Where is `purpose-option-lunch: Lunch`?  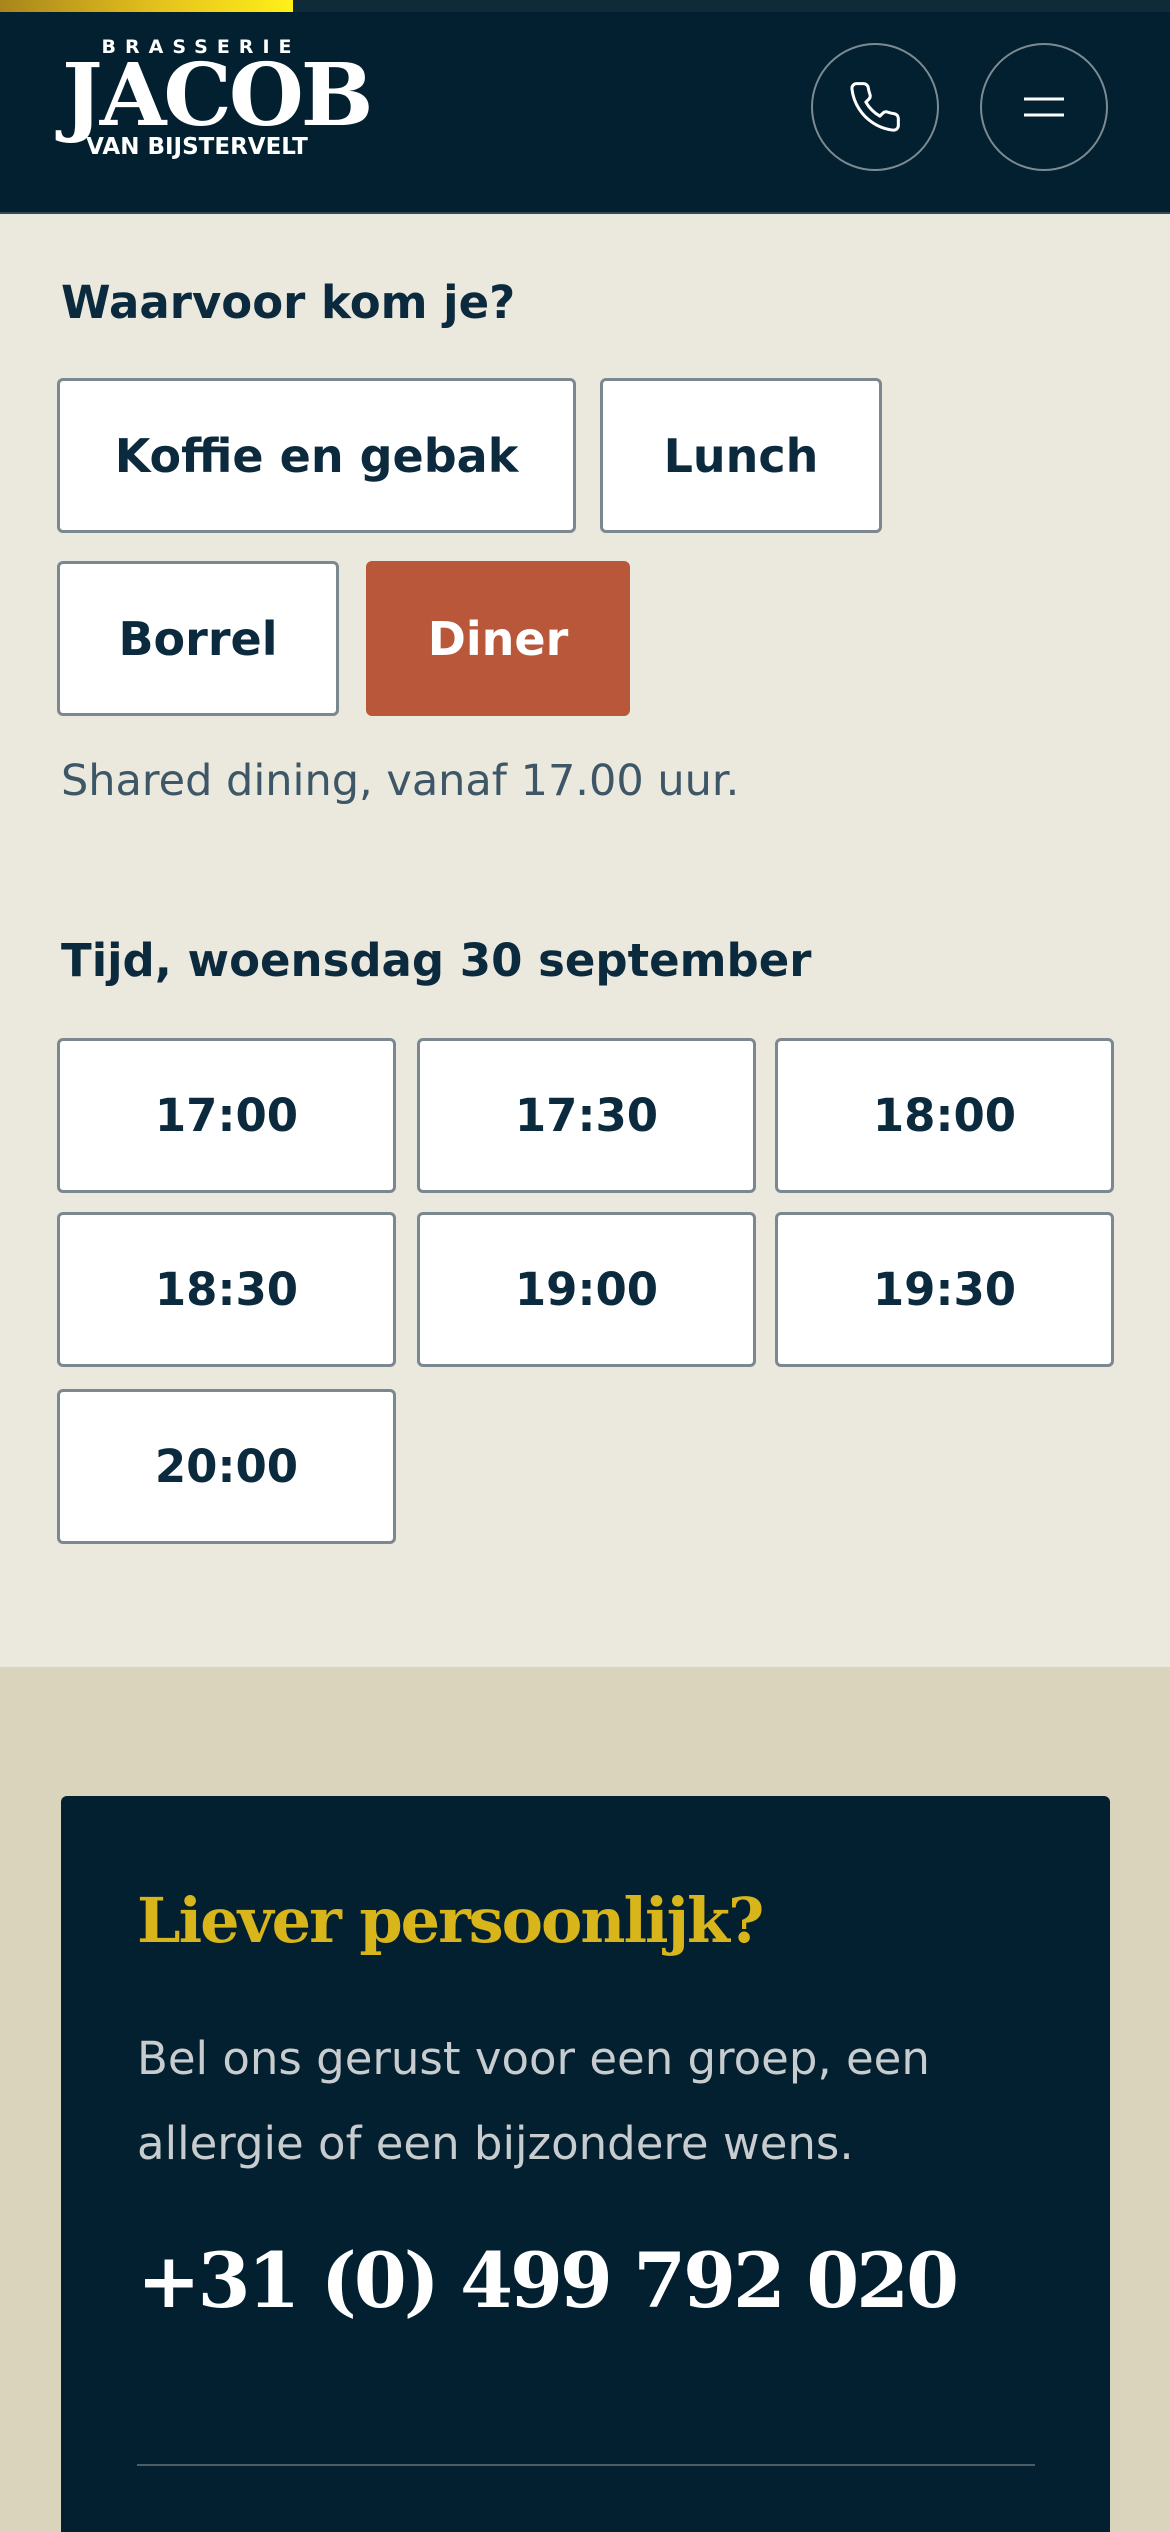
purpose-option-lunch: Lunch is located at coordinates (741, 455).